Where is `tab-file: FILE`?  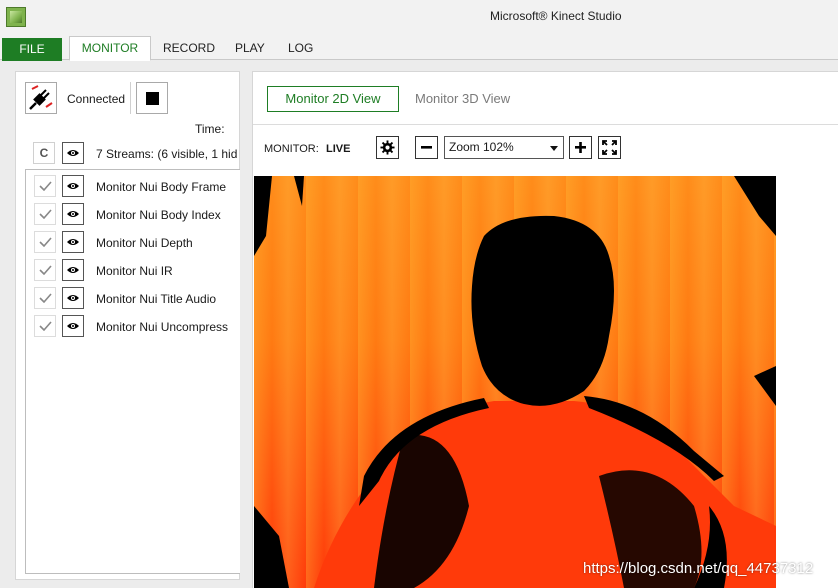
tab-file: FILE is located at coordinates (32, 49).